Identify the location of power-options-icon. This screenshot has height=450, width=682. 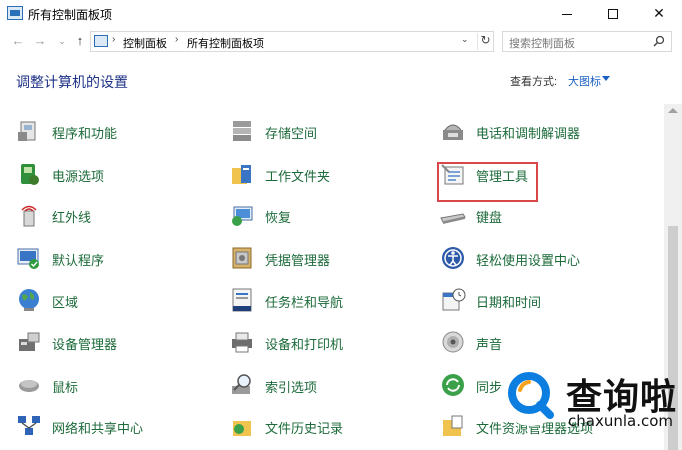
(30, 174).